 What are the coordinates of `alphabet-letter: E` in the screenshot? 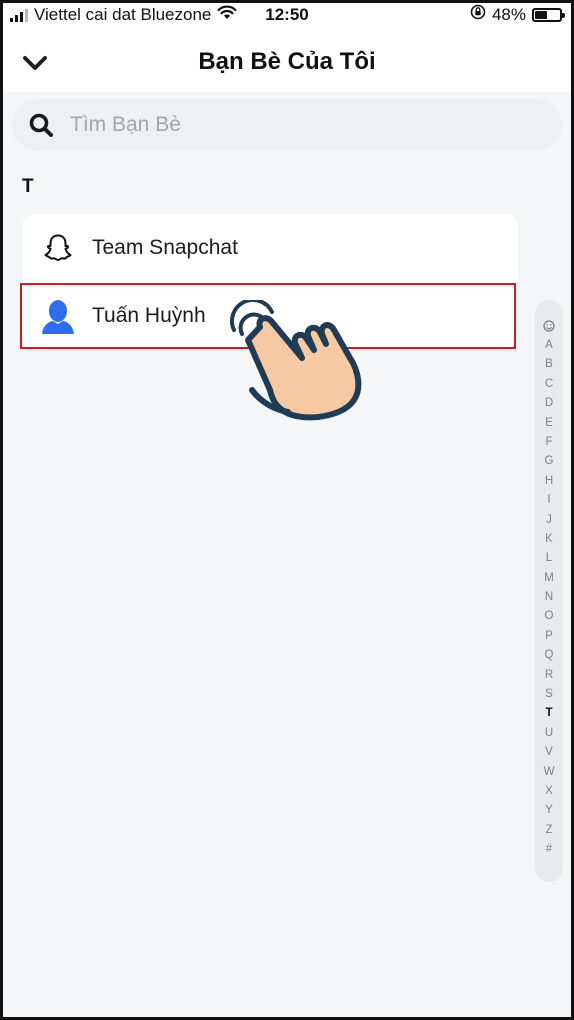 It's located at (549, 426).